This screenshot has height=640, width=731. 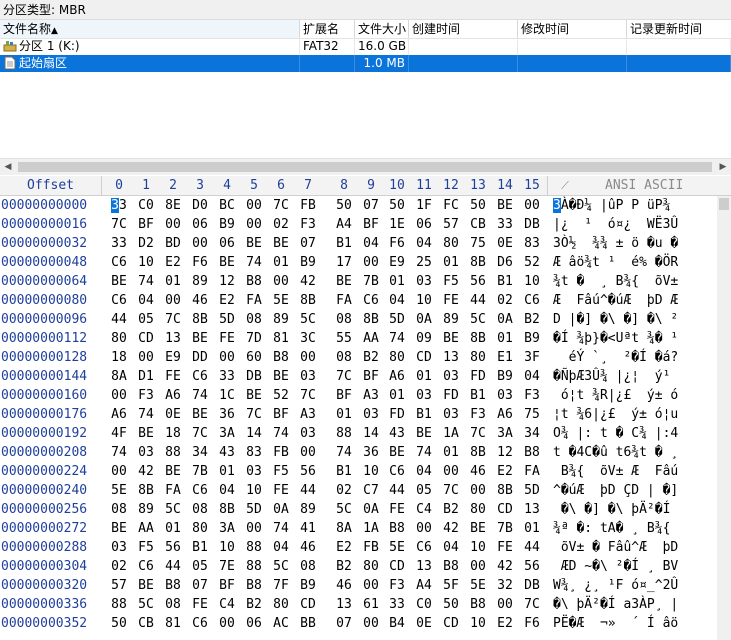 What do you see at coordinates (254, 509) in the screenshot?
I see `hex-byte: 5D` at bounding box center [254, 509].